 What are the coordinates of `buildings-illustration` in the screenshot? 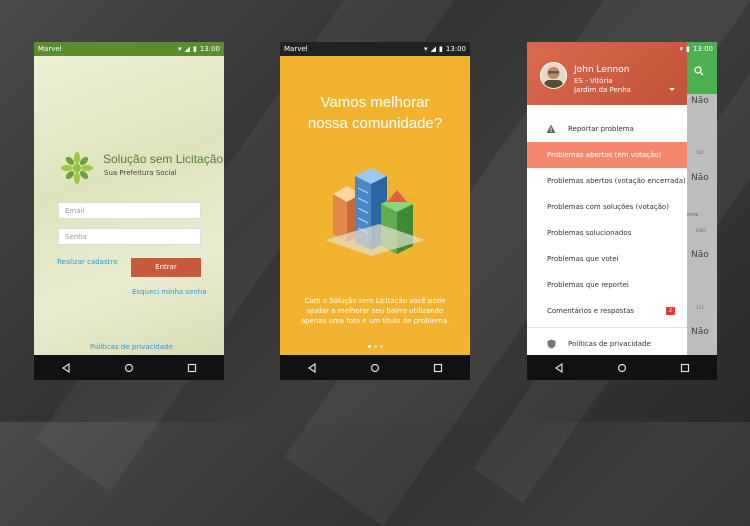 It's located at (375, 212).